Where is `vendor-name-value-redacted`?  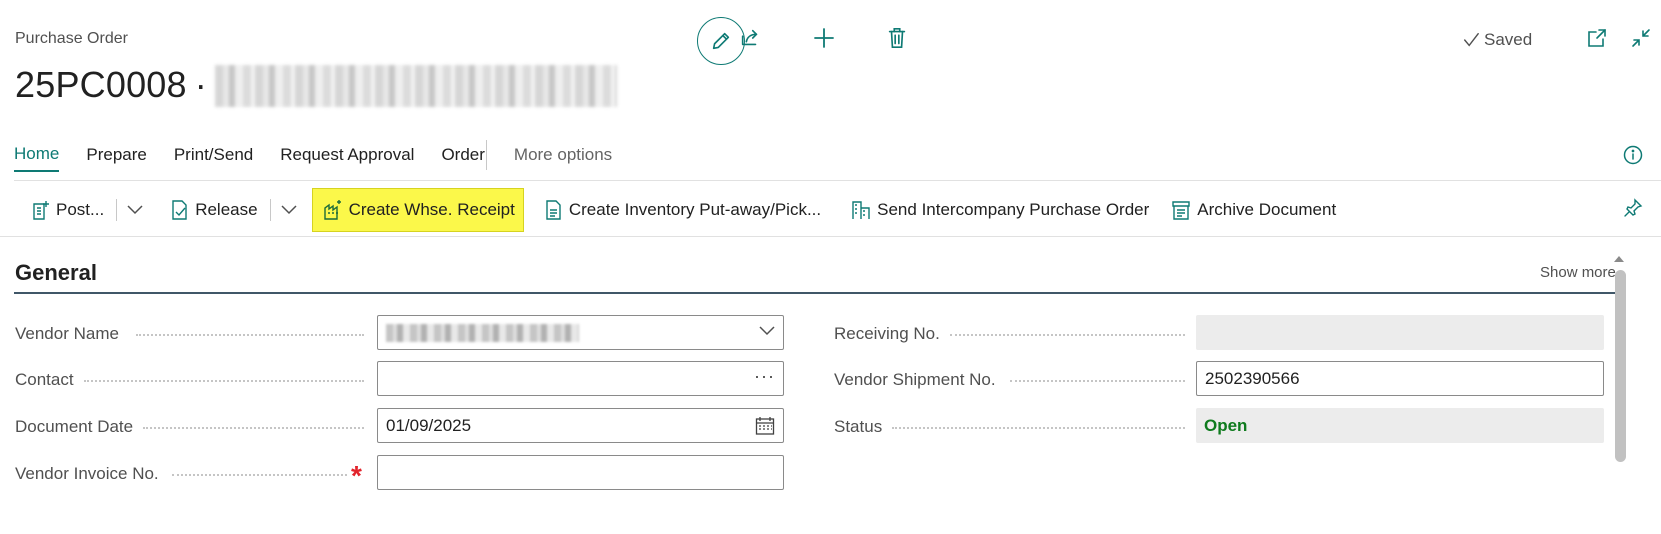
vendor-name-value-redacted is located at coordinates (482, 332).